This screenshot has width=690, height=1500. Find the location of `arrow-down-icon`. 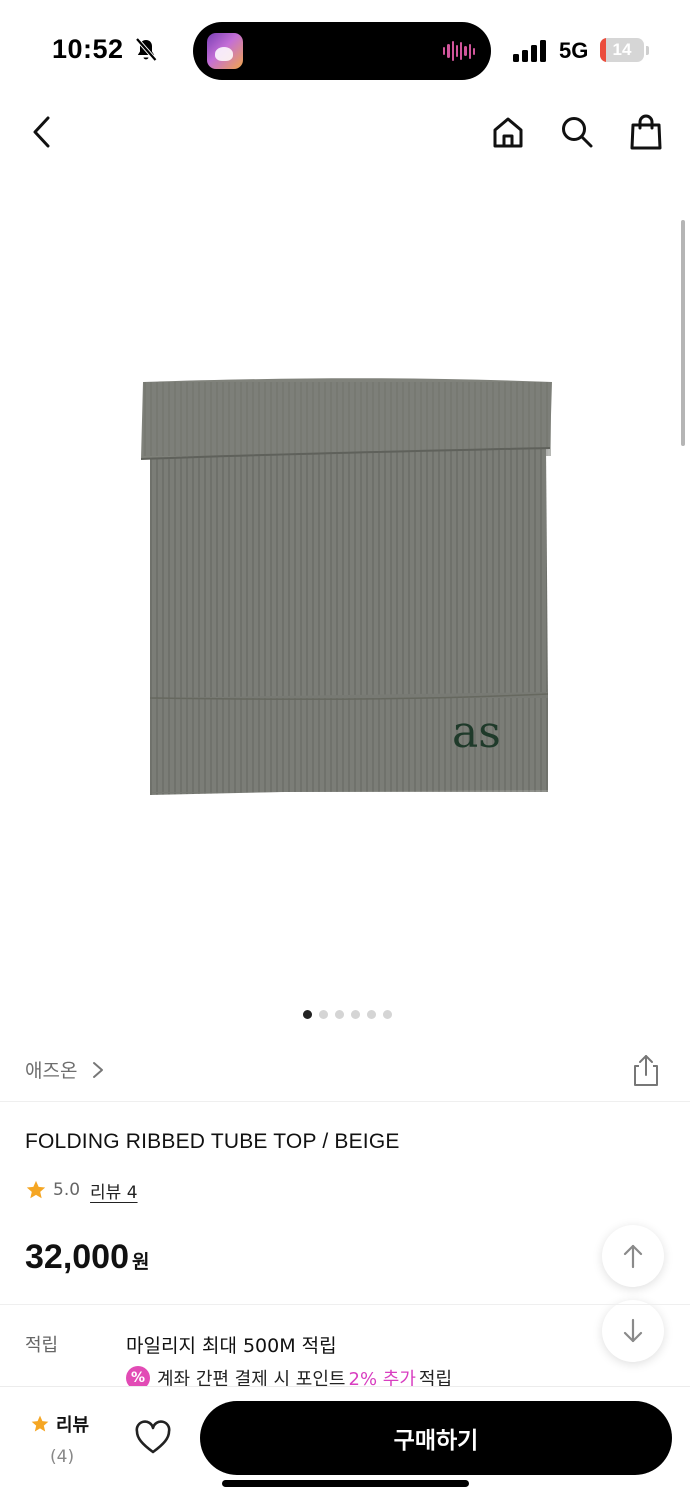

arrow-down-icon is located at coordinates (633, 1330).